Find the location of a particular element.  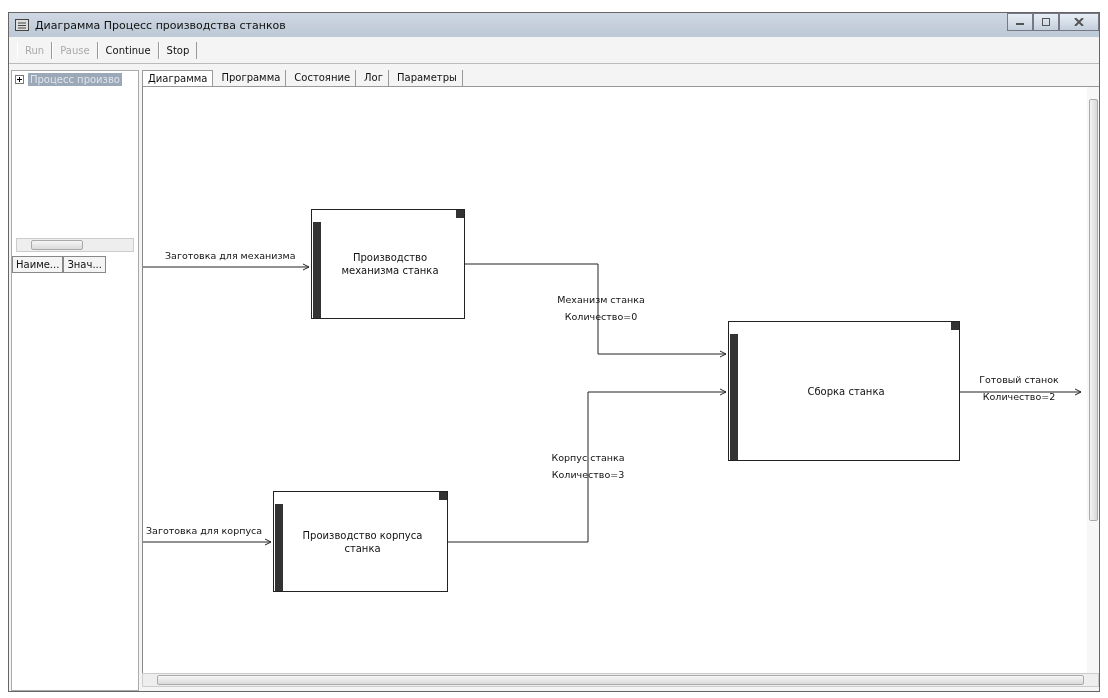

minimize-button is located at coordinates (1020, 22).